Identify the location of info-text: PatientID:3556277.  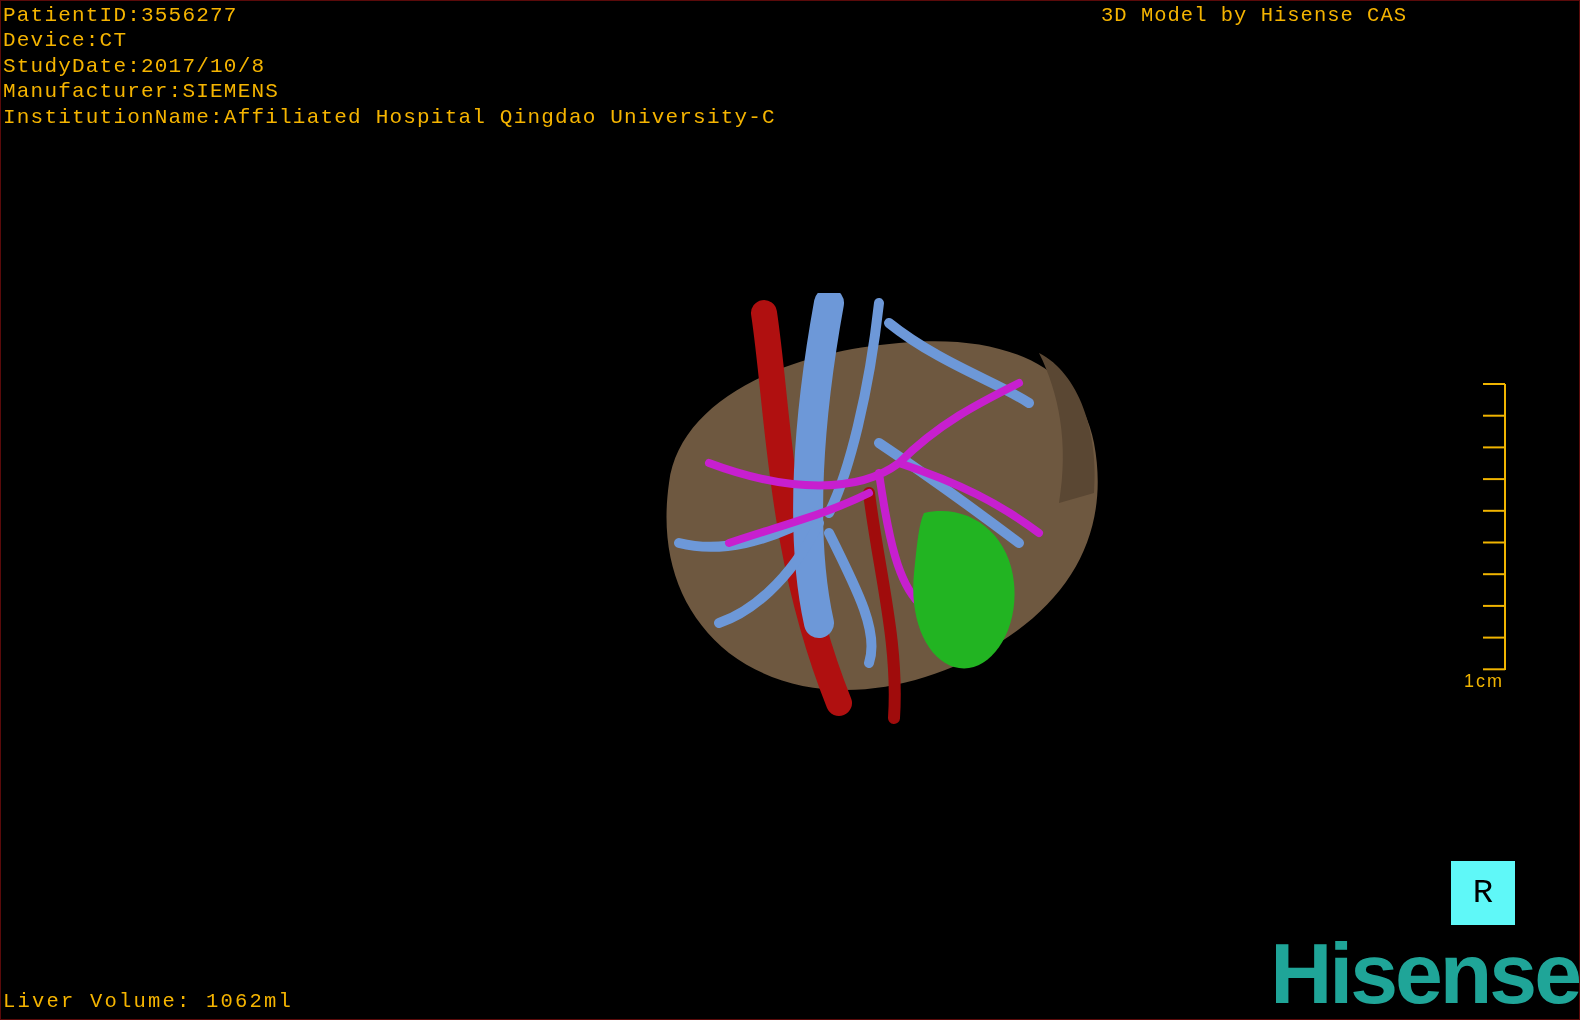
(121, 16).